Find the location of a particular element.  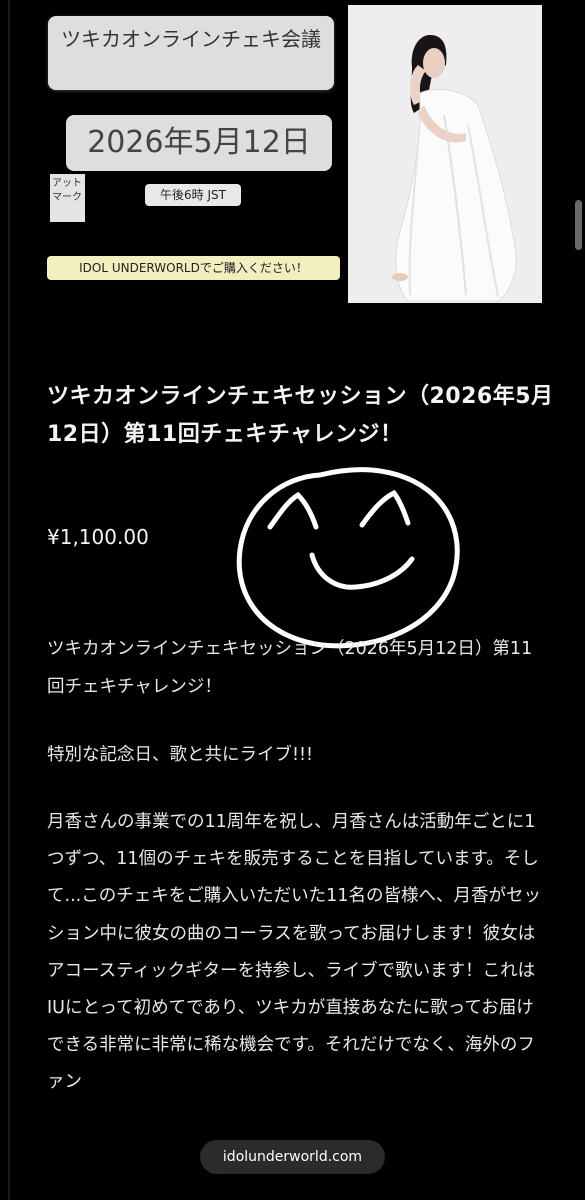

smiley-drawing-icon is located at coordinates (348, 558).